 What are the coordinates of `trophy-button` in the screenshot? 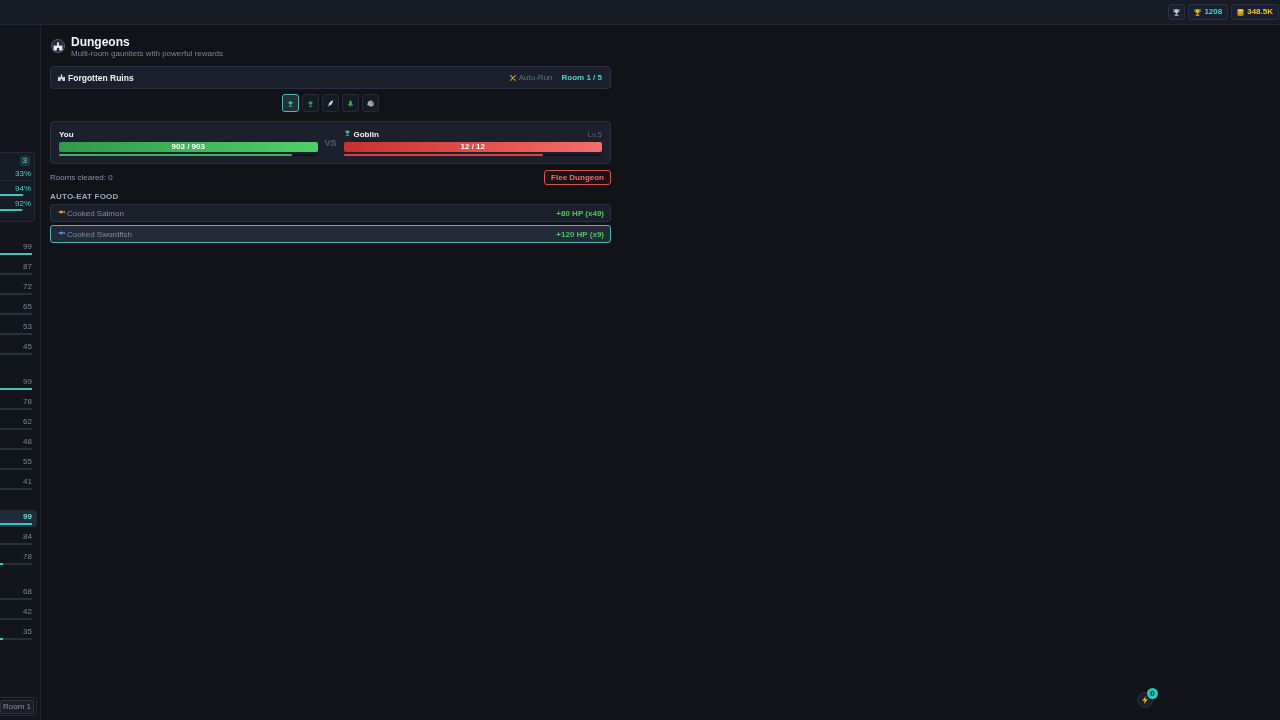 It's located at (1177, 12).